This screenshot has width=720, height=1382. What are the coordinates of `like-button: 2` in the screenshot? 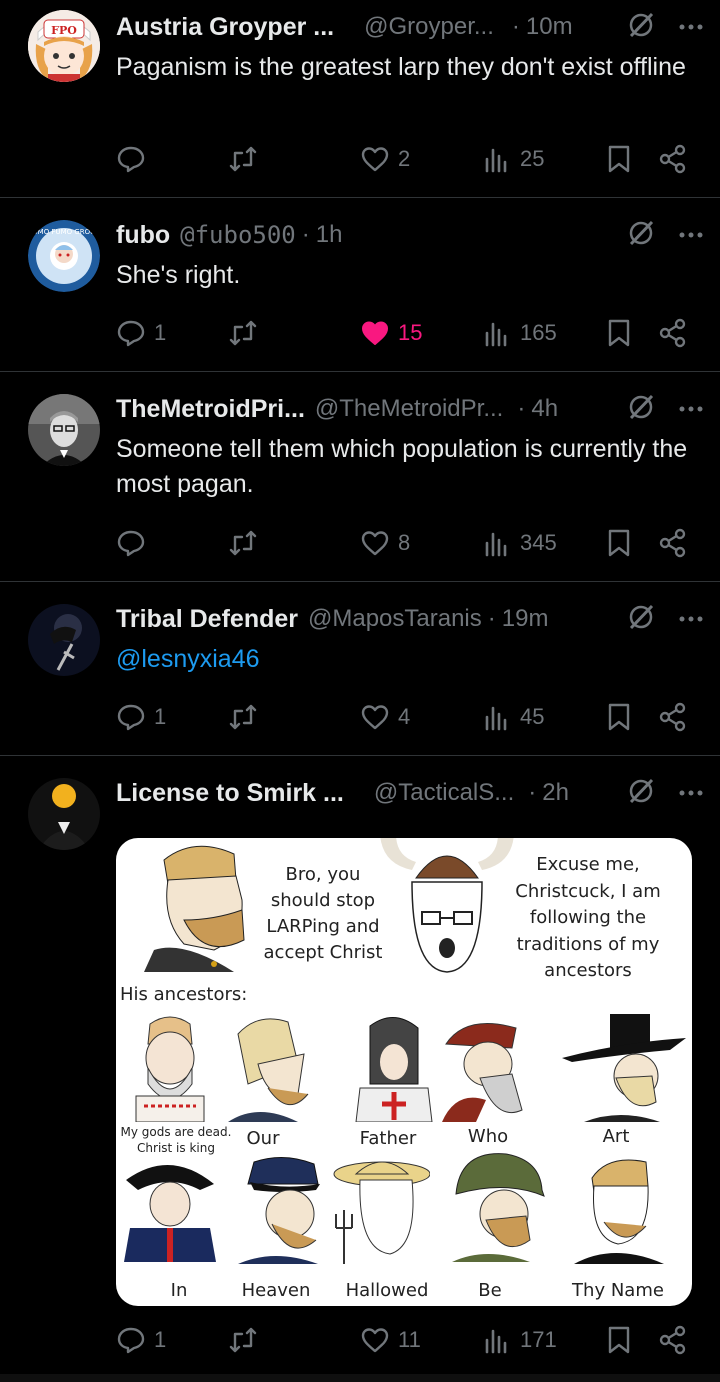 It's located at (385, 159).